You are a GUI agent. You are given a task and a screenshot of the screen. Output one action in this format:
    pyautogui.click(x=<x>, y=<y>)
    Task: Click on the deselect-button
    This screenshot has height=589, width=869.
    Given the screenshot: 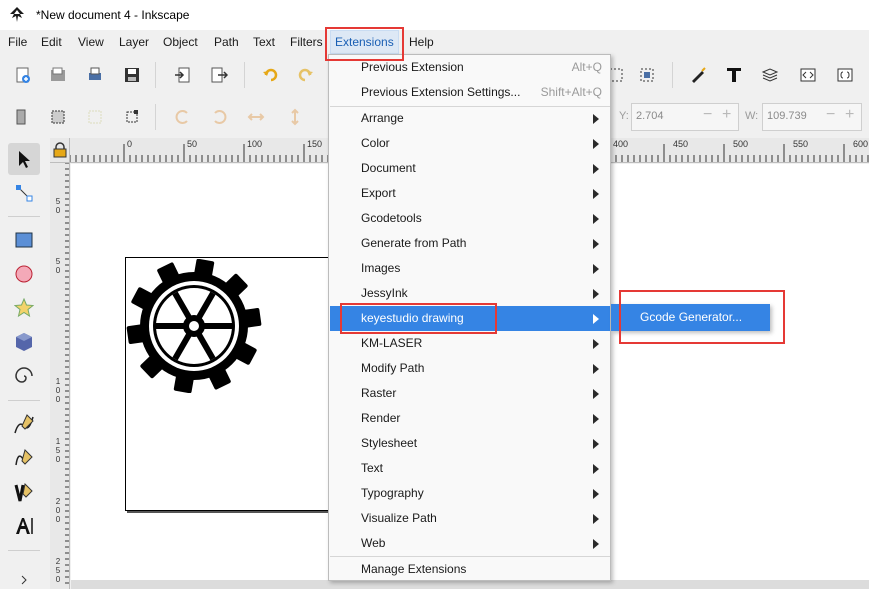 What is the action you would take?
    pyautogui.click(x=95, y=117)
    